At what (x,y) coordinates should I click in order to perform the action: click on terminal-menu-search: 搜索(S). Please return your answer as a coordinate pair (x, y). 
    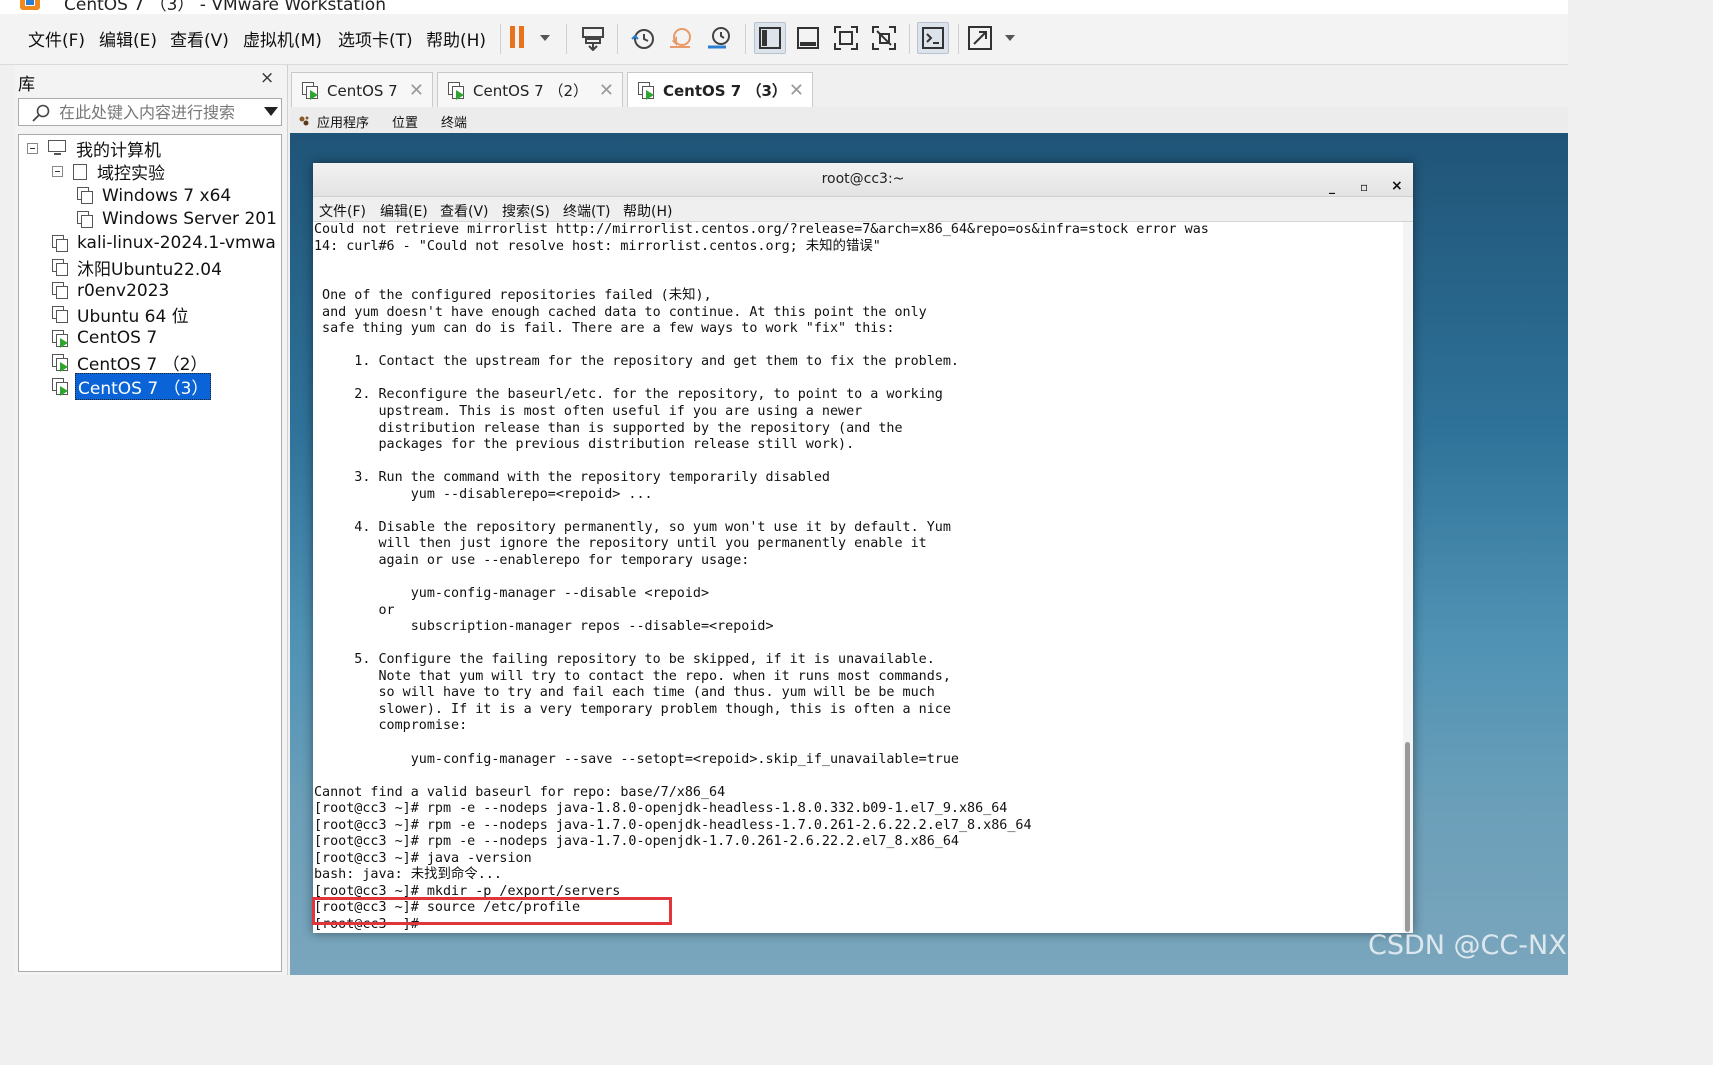
    Looking at the image, I should click on (526, 211).